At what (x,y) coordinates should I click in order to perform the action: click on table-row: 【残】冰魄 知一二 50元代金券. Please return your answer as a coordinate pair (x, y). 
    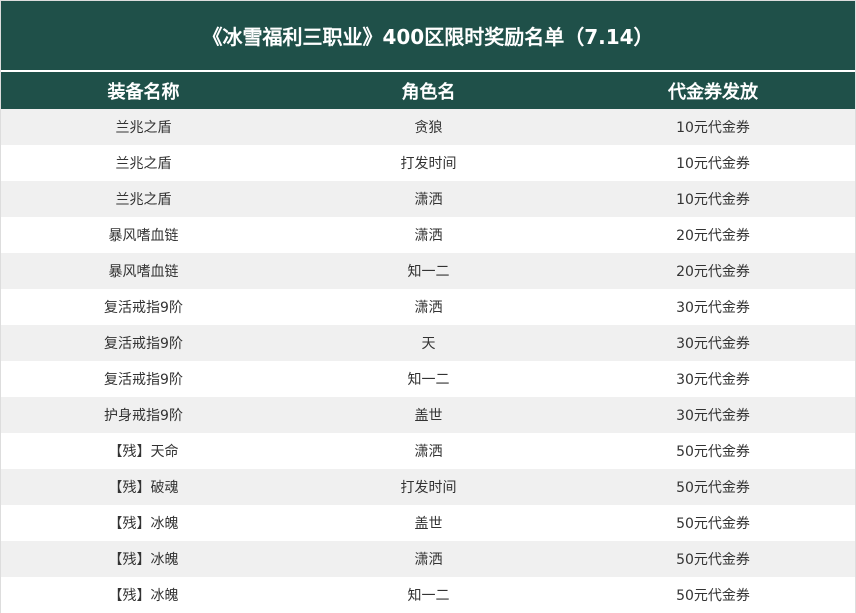
    Looking at the image, I should click on (428, 595).